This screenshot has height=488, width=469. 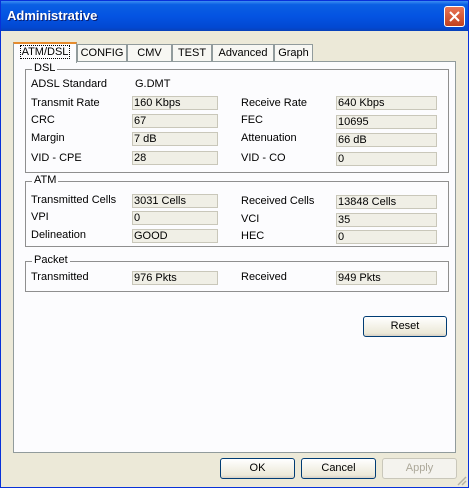 What do you see at coordinates (48, 138) in the screenshot?
I see `margin-label: Margin` at bounding box center [48, 138].